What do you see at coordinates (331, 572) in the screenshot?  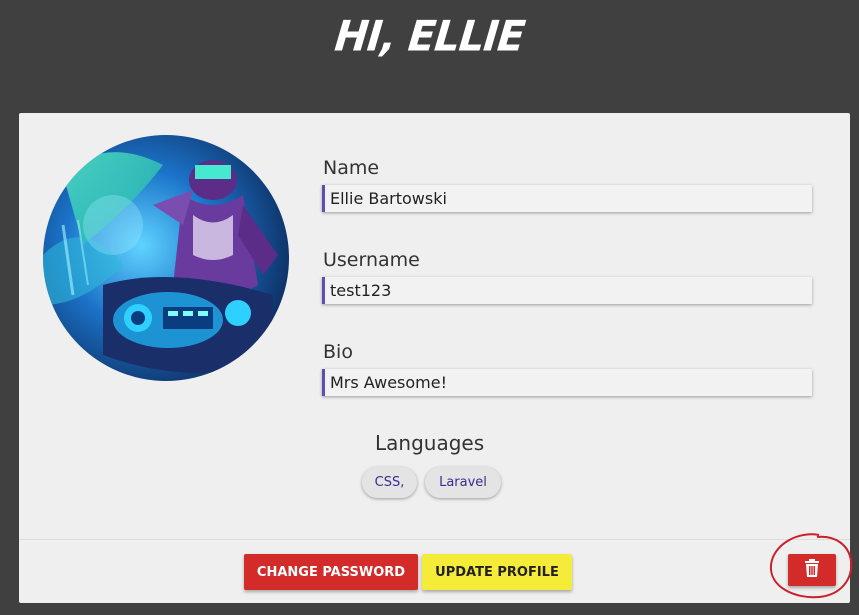 I see `change-password-button: CHANGE PASSWORD` at bounding box center [331, 572].